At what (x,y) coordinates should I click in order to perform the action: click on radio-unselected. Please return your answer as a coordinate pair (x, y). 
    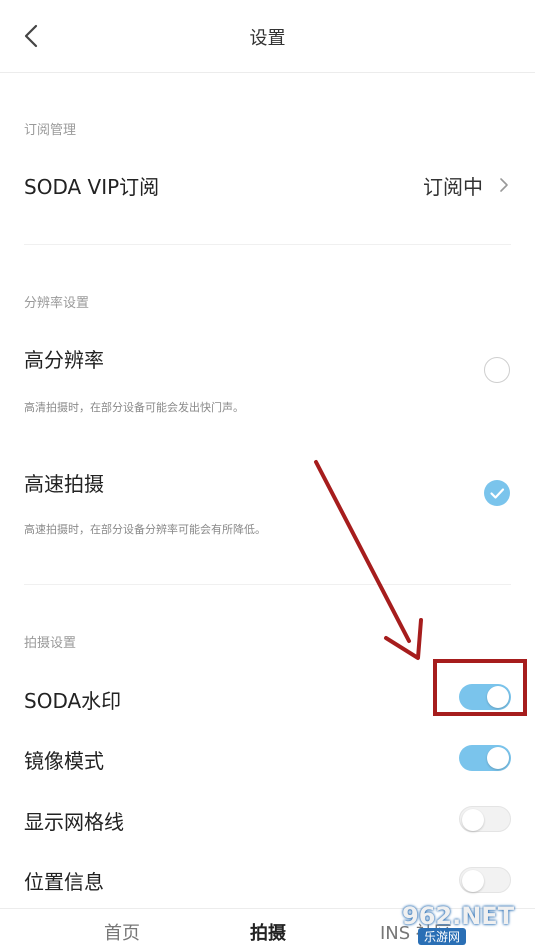
    Looking at the image, I should click on (497, 370).